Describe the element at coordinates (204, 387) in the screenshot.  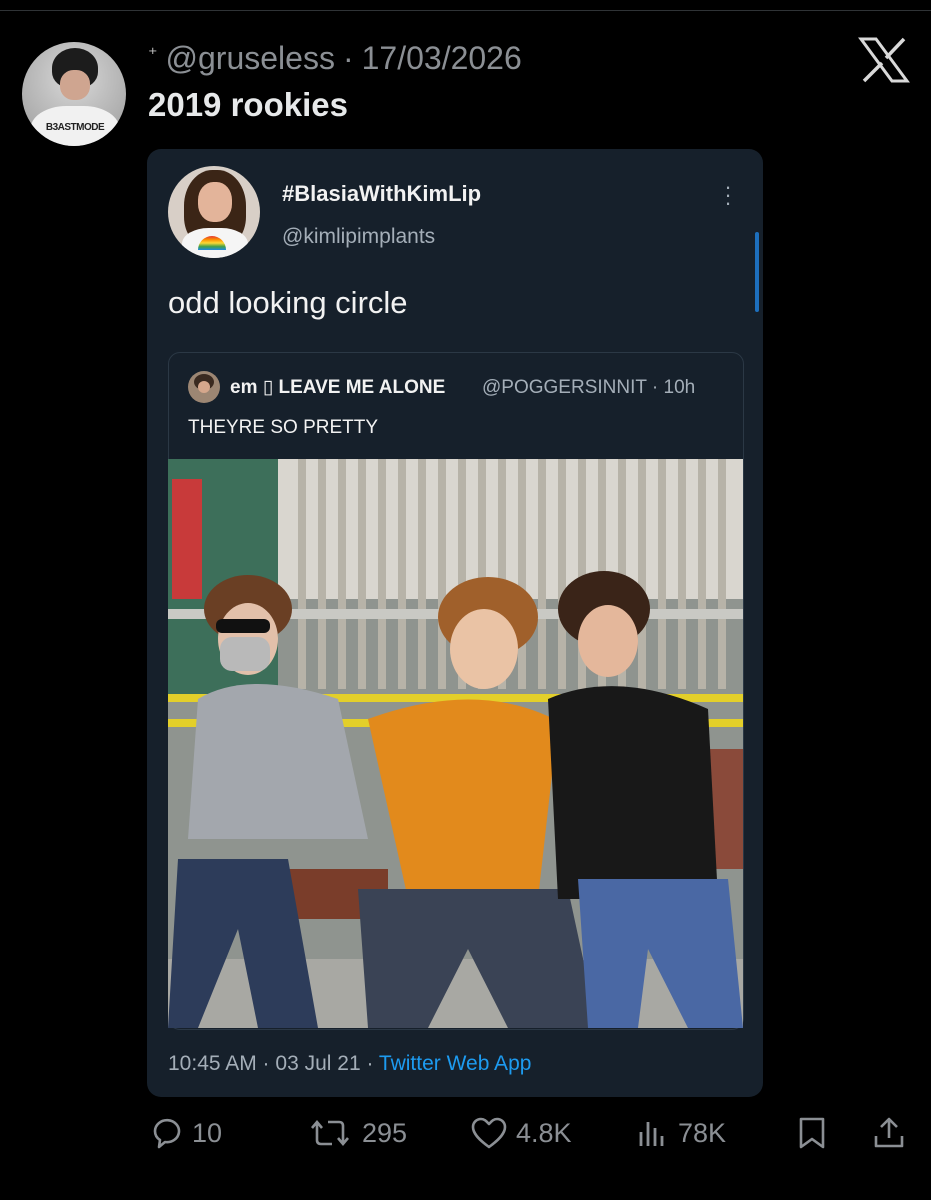
I see `inner-author-avatar` at that location.